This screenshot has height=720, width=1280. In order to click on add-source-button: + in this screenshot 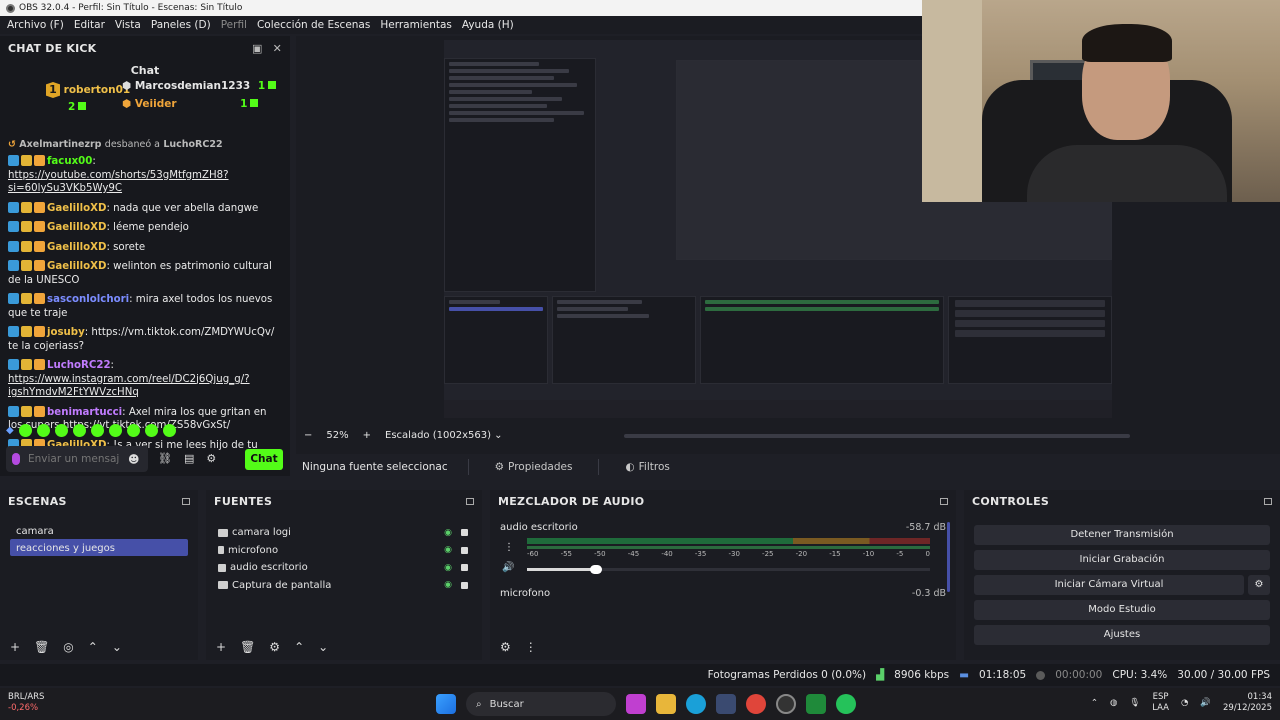, I will do `click(221, 647)`.